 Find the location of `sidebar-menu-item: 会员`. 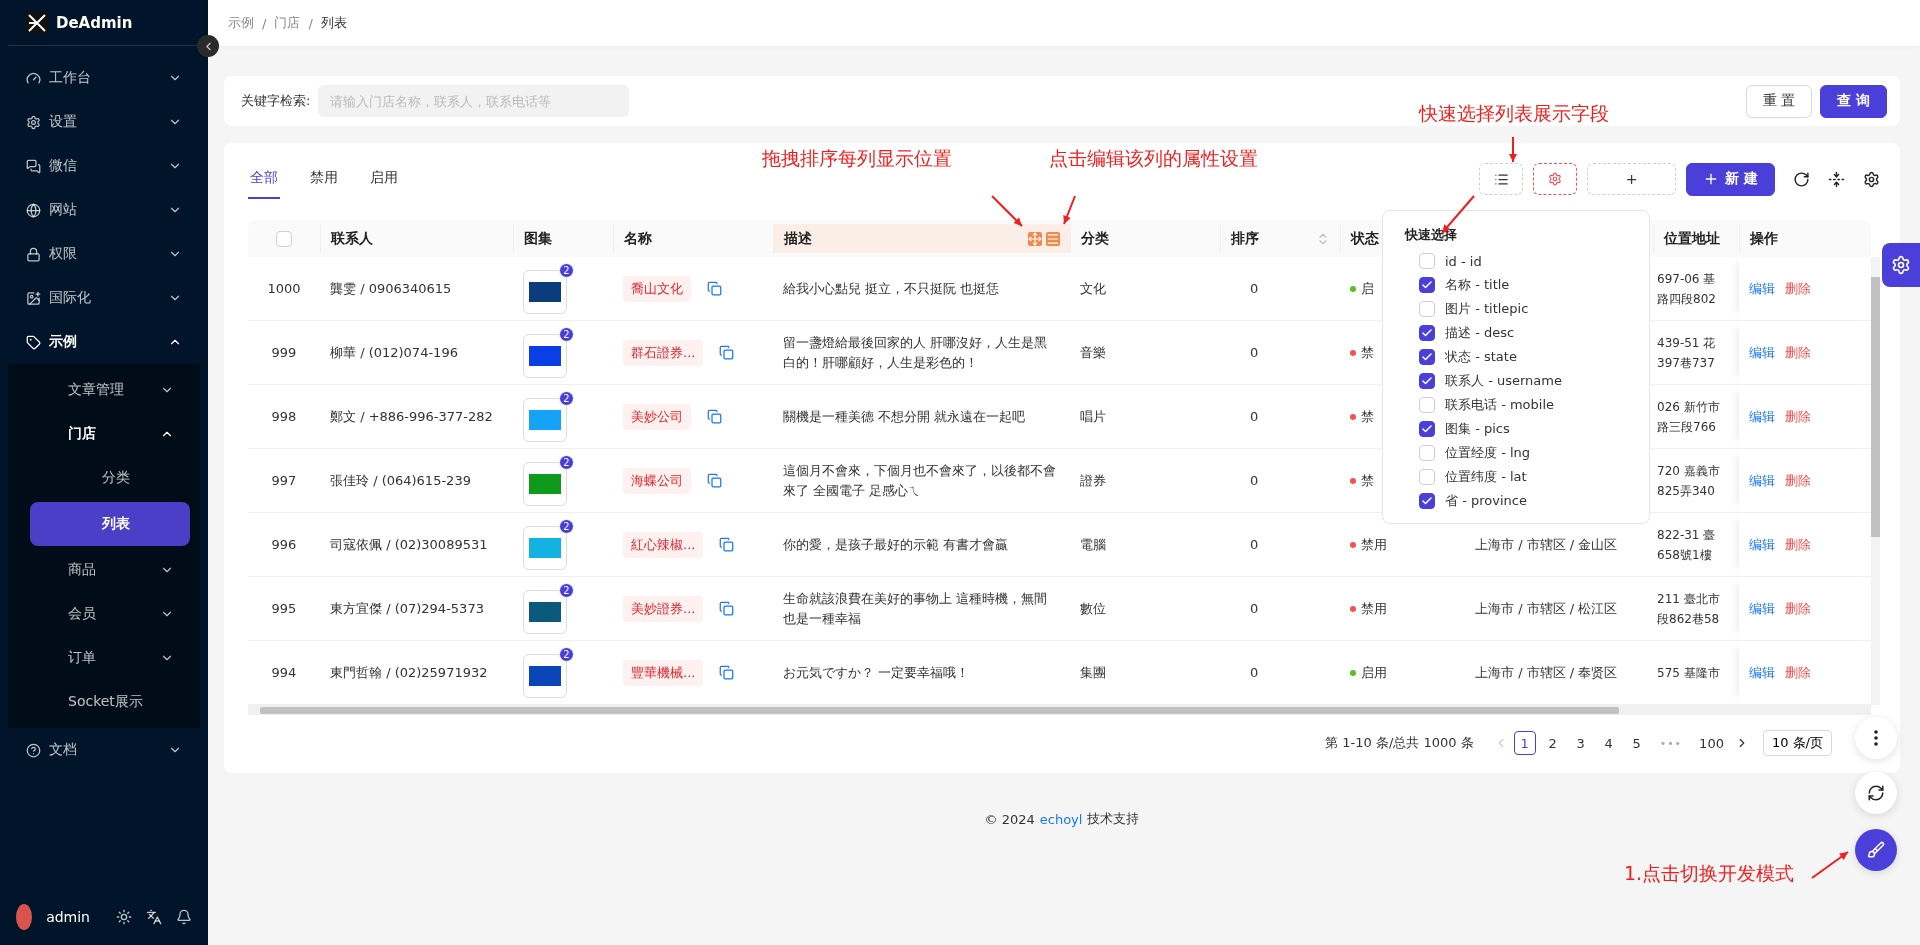

sidebar-menu-item: 会员 is located at coordinates (104, 614).